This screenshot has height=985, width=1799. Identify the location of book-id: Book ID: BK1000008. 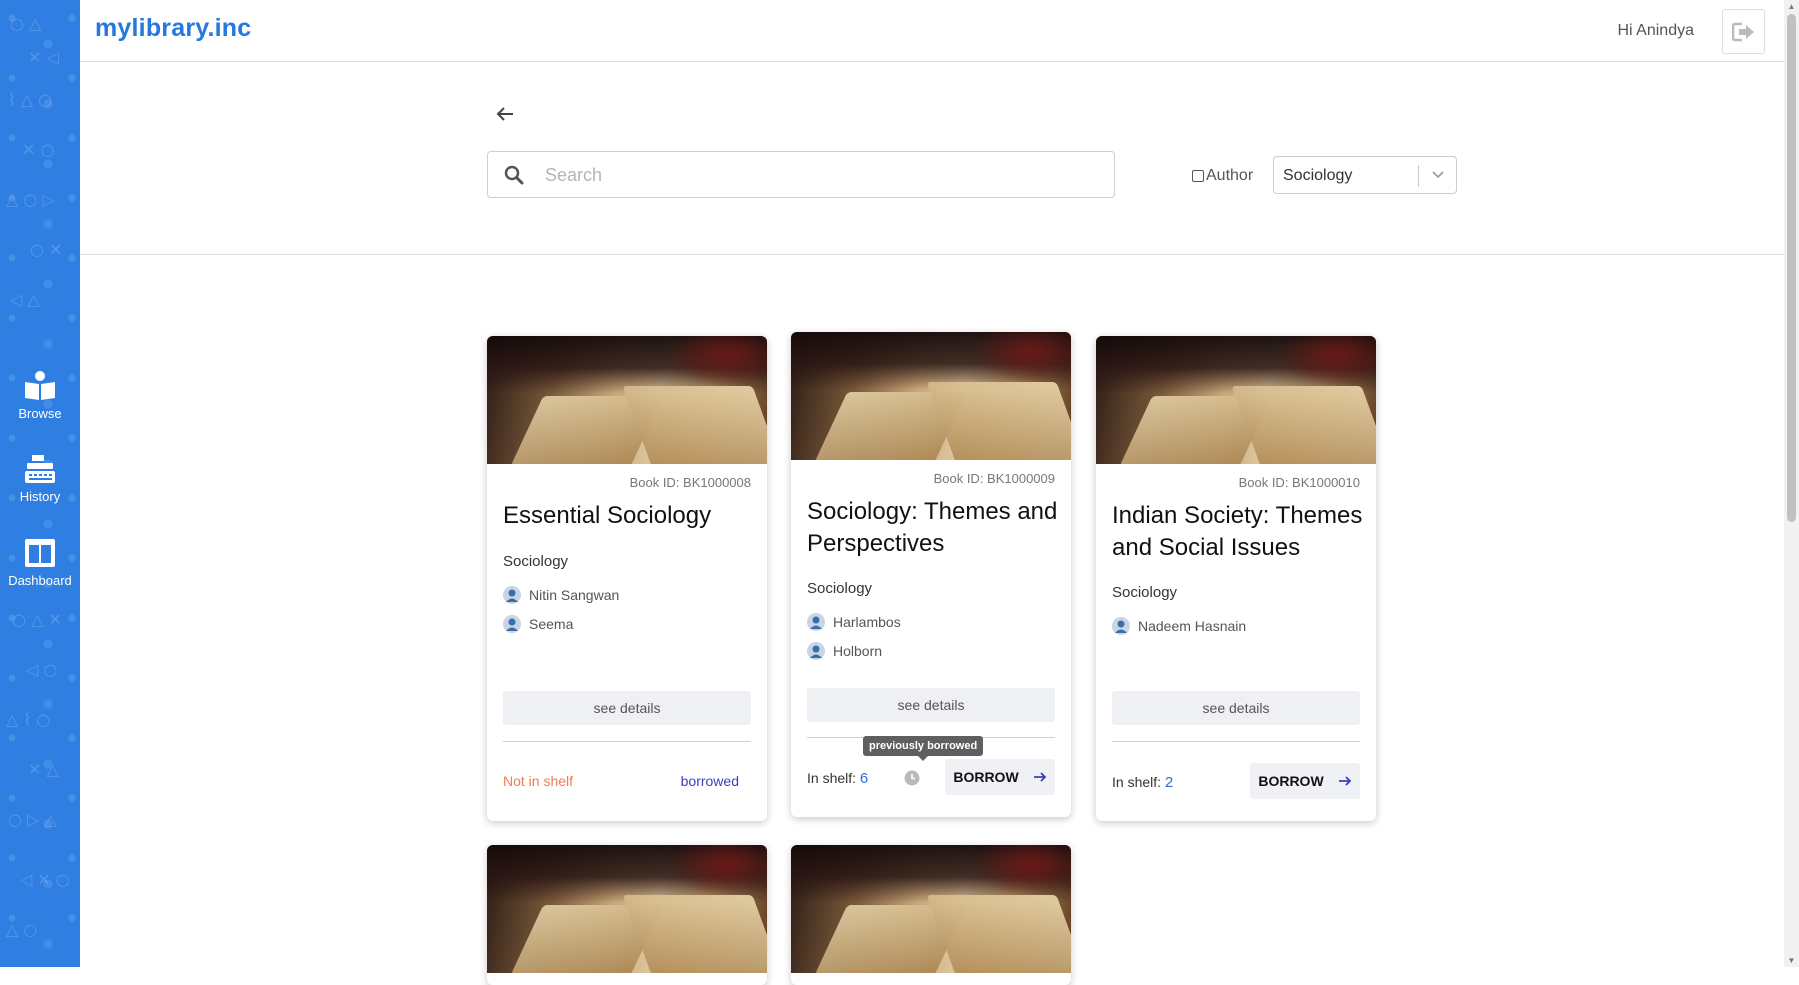
(690, 482).